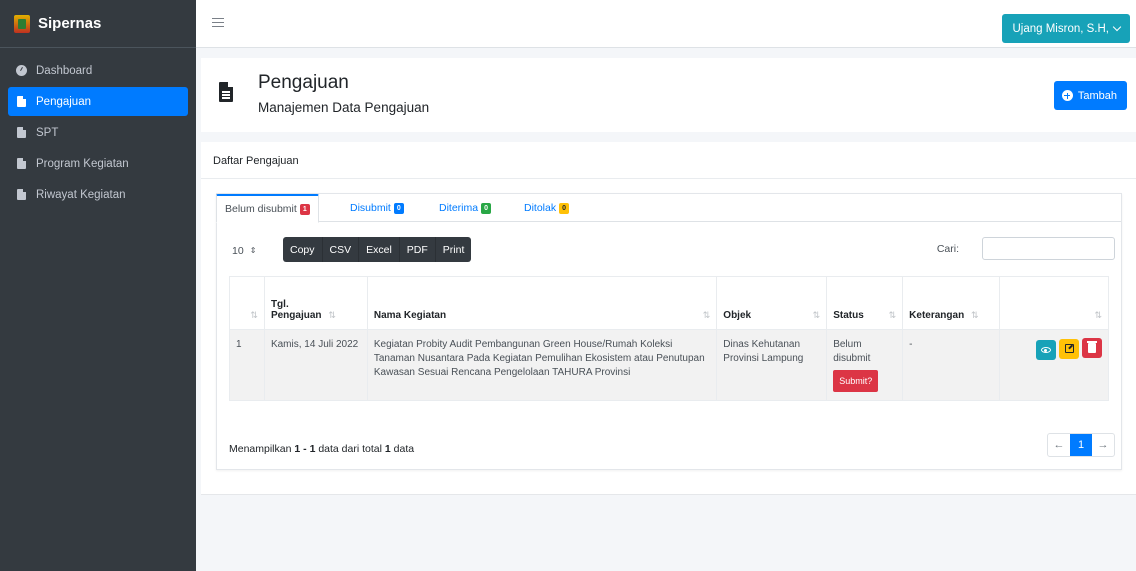 The width and height of the screenshot is (1136, 571). I want to click on column-header-nama: Nama Kegiatan ⇅, so click(542, 303).